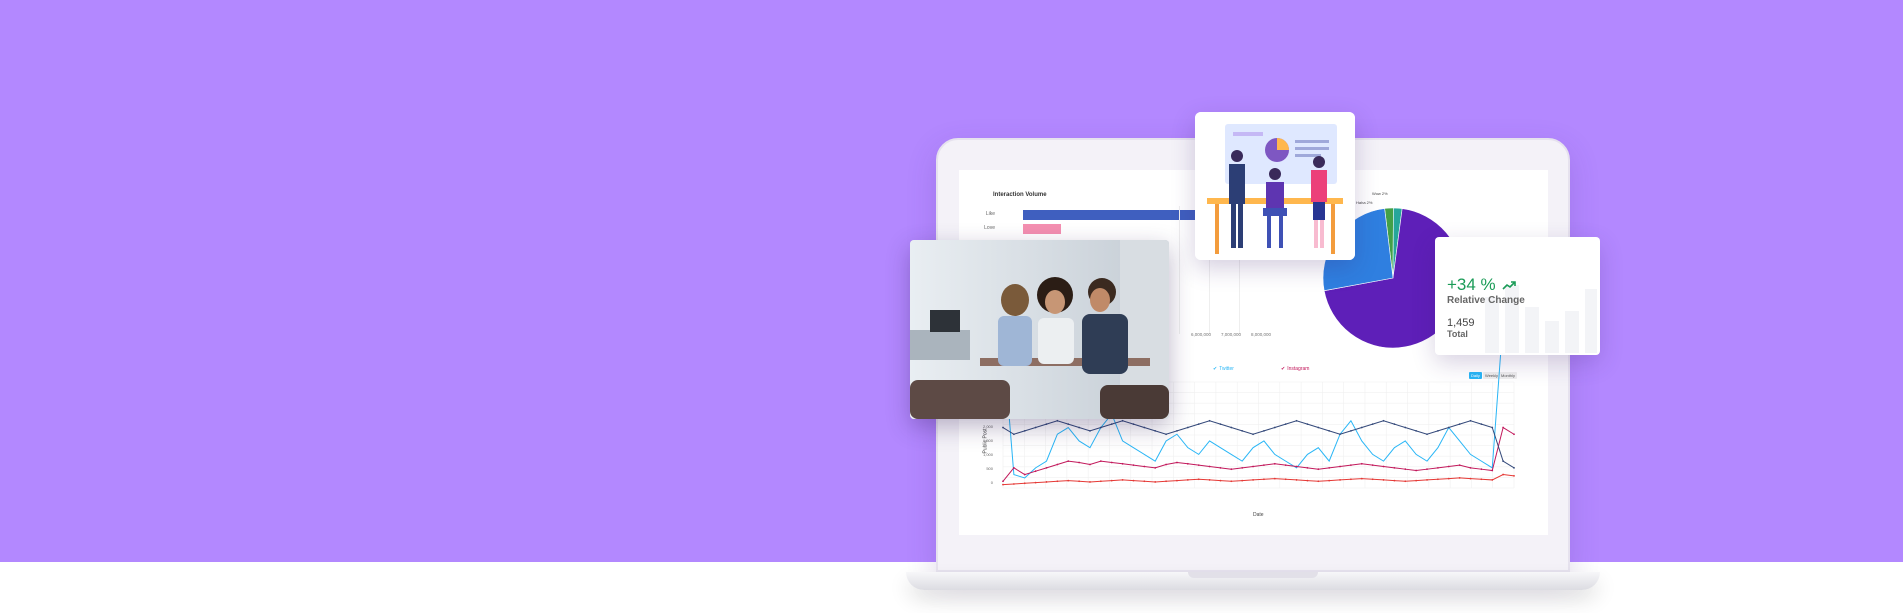 The image size is (1903, 613). I want to click on y-tick: 0, so click(991, 482).